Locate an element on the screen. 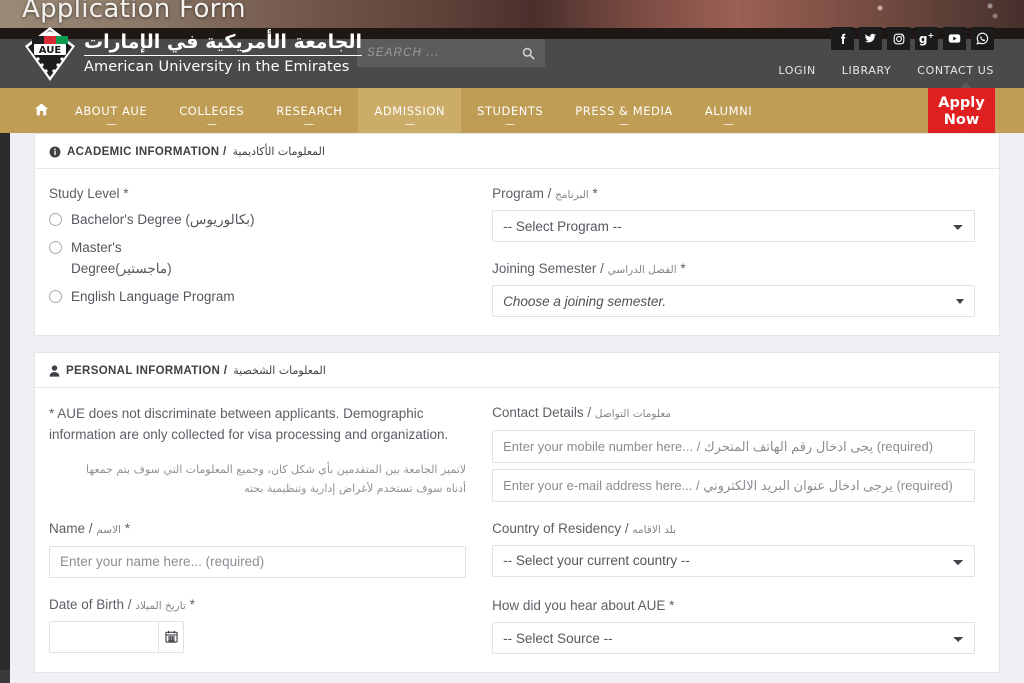 This screenshot has width=1024, height=683. name-input is located at coordinates (258, 561).